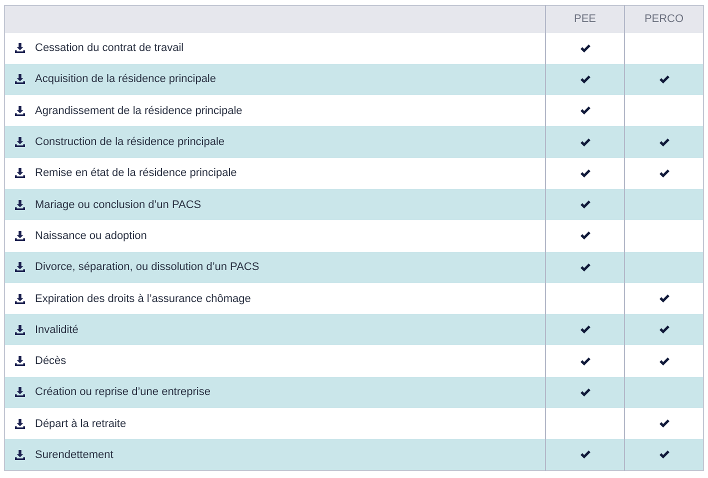 This screenshot has height=478, width=708. What do you see at coordinates (664, 19) in the screenshot?
I see `column-header: PERCO` at bounding box center [664, 19].